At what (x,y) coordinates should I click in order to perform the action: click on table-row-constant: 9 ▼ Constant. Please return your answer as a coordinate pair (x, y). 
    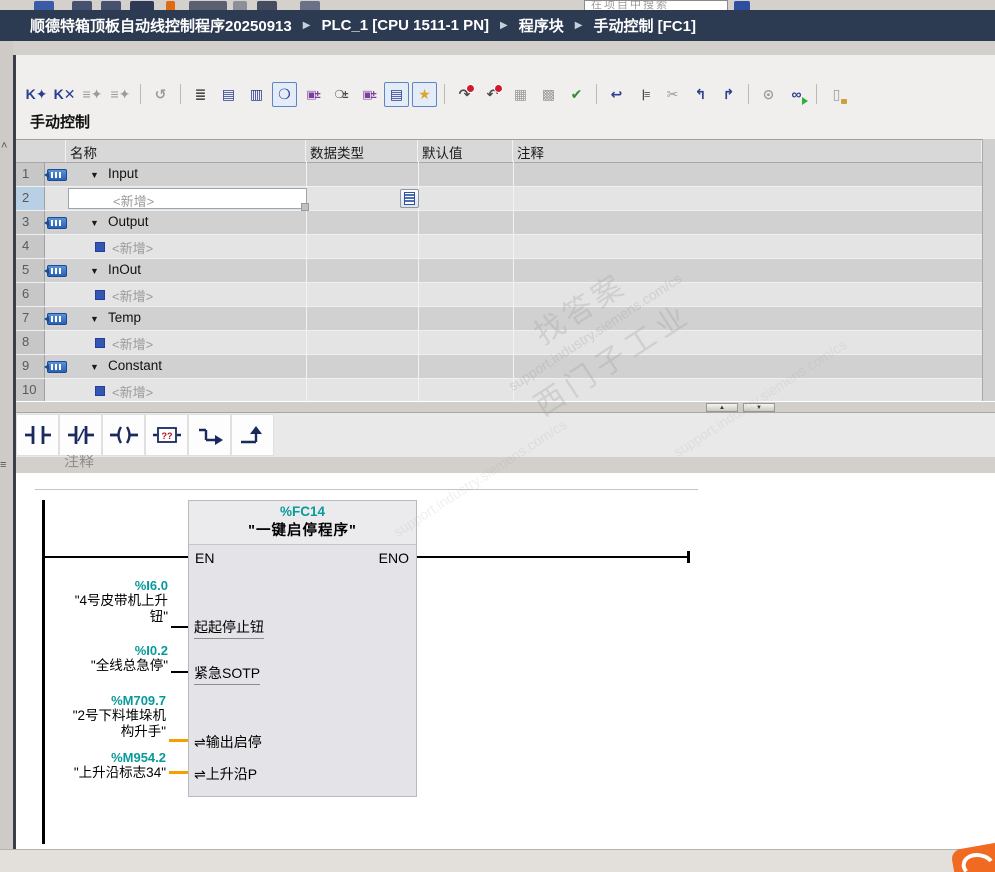
    Looking at the image, I should click on (505, 367).